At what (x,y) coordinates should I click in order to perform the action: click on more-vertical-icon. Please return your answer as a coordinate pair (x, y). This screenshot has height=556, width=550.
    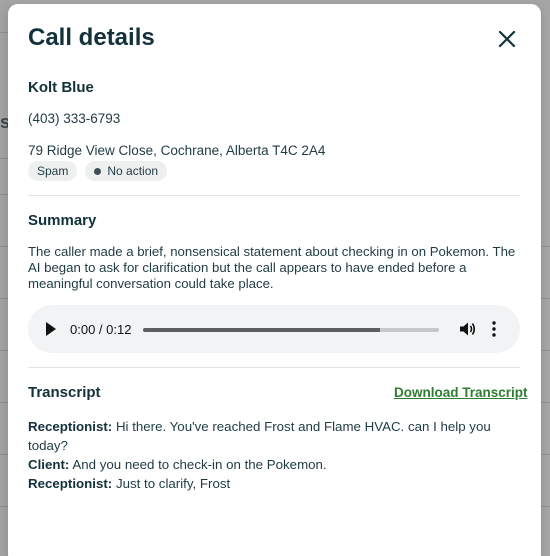
    Looking at the image, I should click on (494, 329).